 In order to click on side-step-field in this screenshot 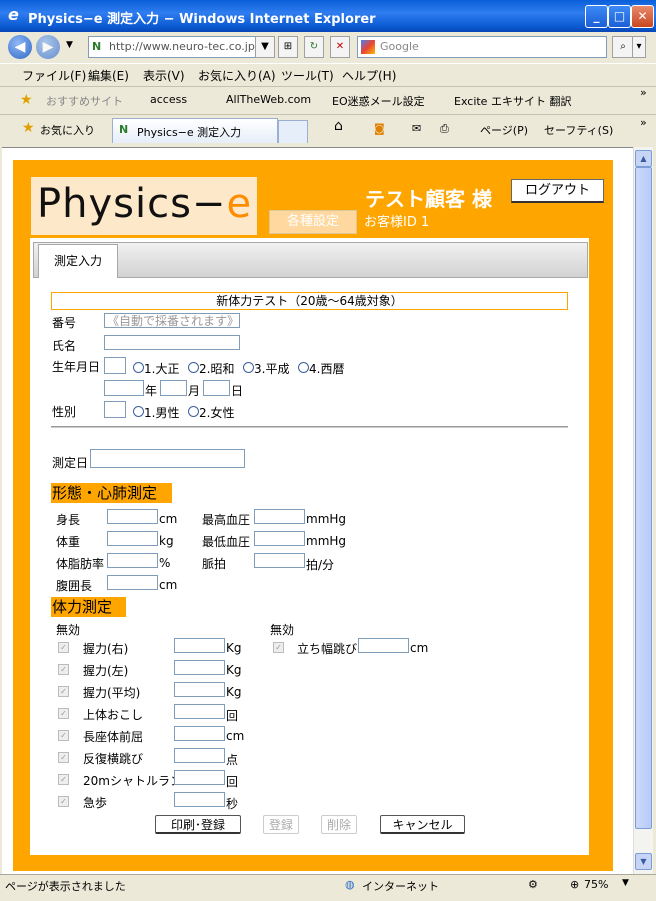, I will do `click(199, 755)`.